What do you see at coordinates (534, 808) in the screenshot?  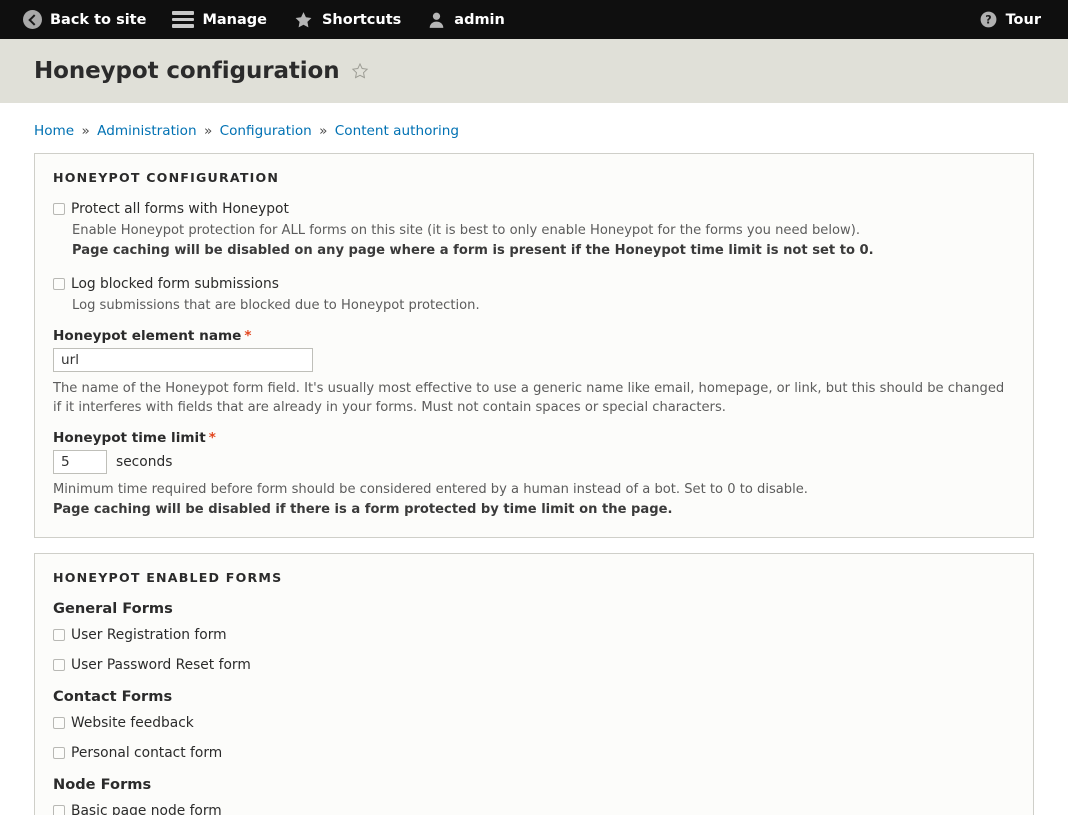 I see `form-checkbox-row: Basic page node form` at bounding box center [534, 808].